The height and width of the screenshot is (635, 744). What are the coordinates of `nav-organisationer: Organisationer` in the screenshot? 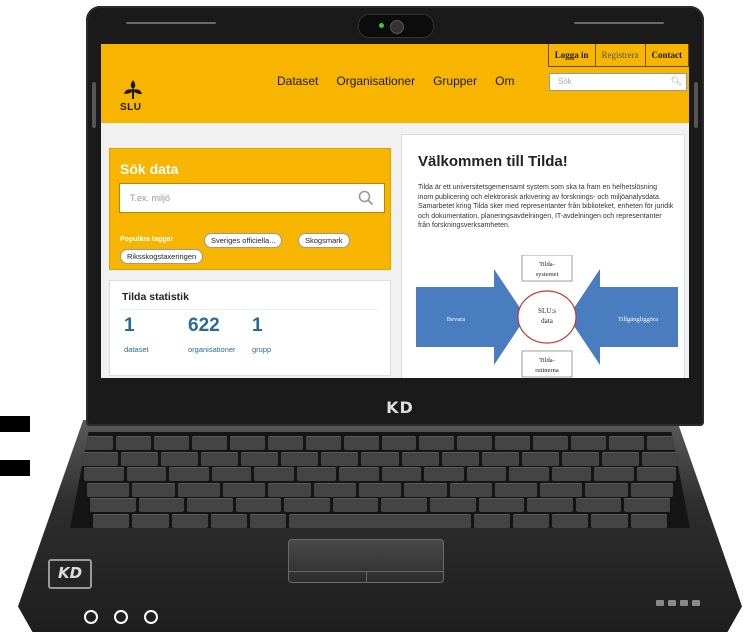 It's located at (375, 81).